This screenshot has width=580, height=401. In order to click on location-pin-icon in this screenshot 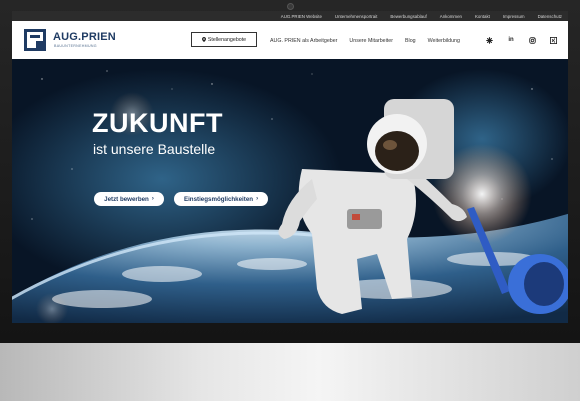, I will do `click(203, 39)`.